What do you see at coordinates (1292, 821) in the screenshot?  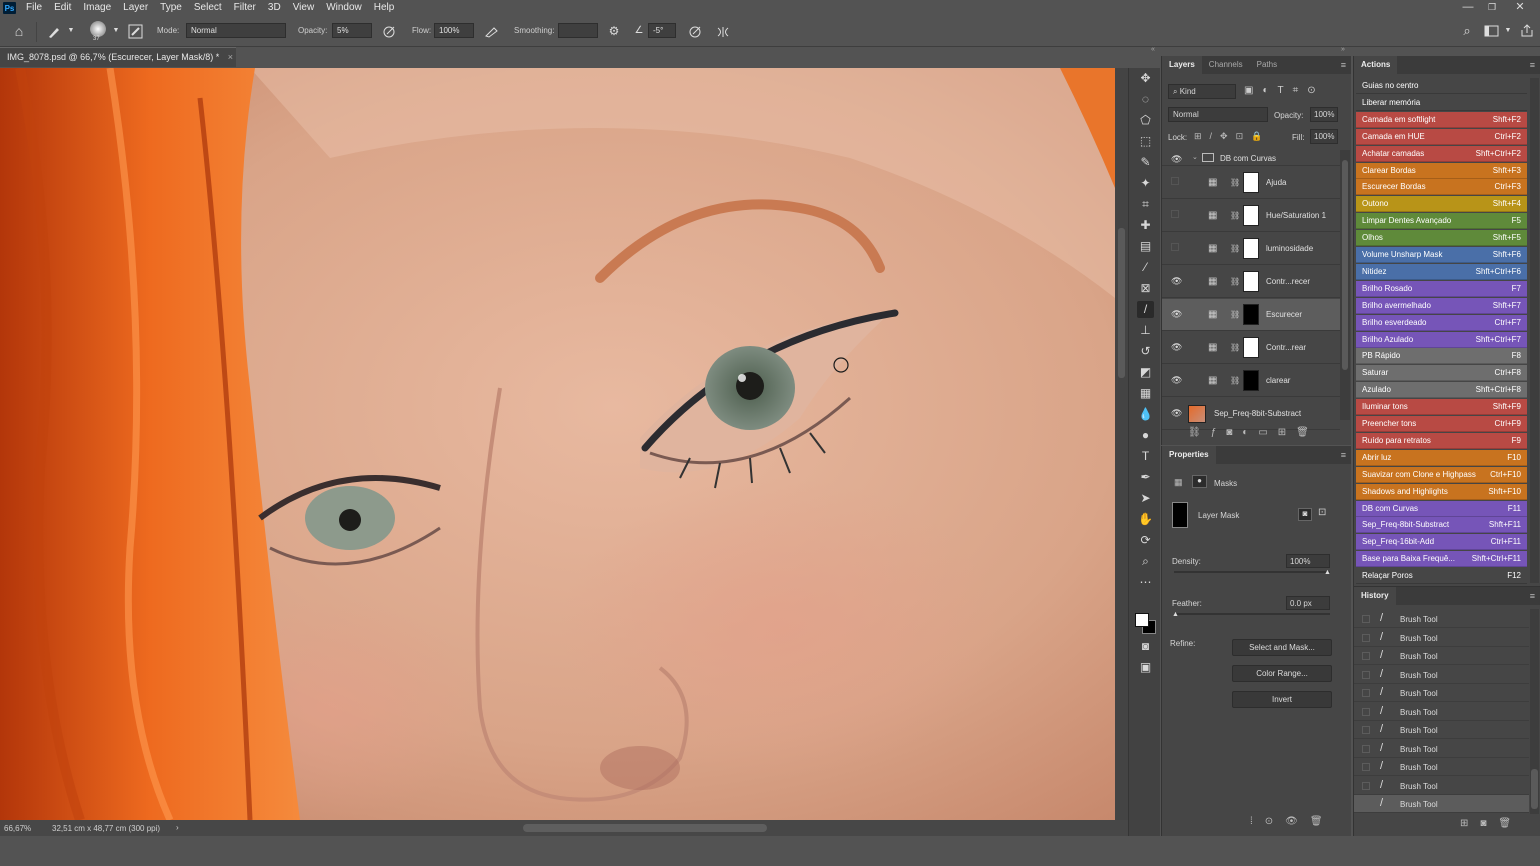 I see `properties-footer-icons: ⁞⊙👁🗑` at bounding box center [1292, 821].